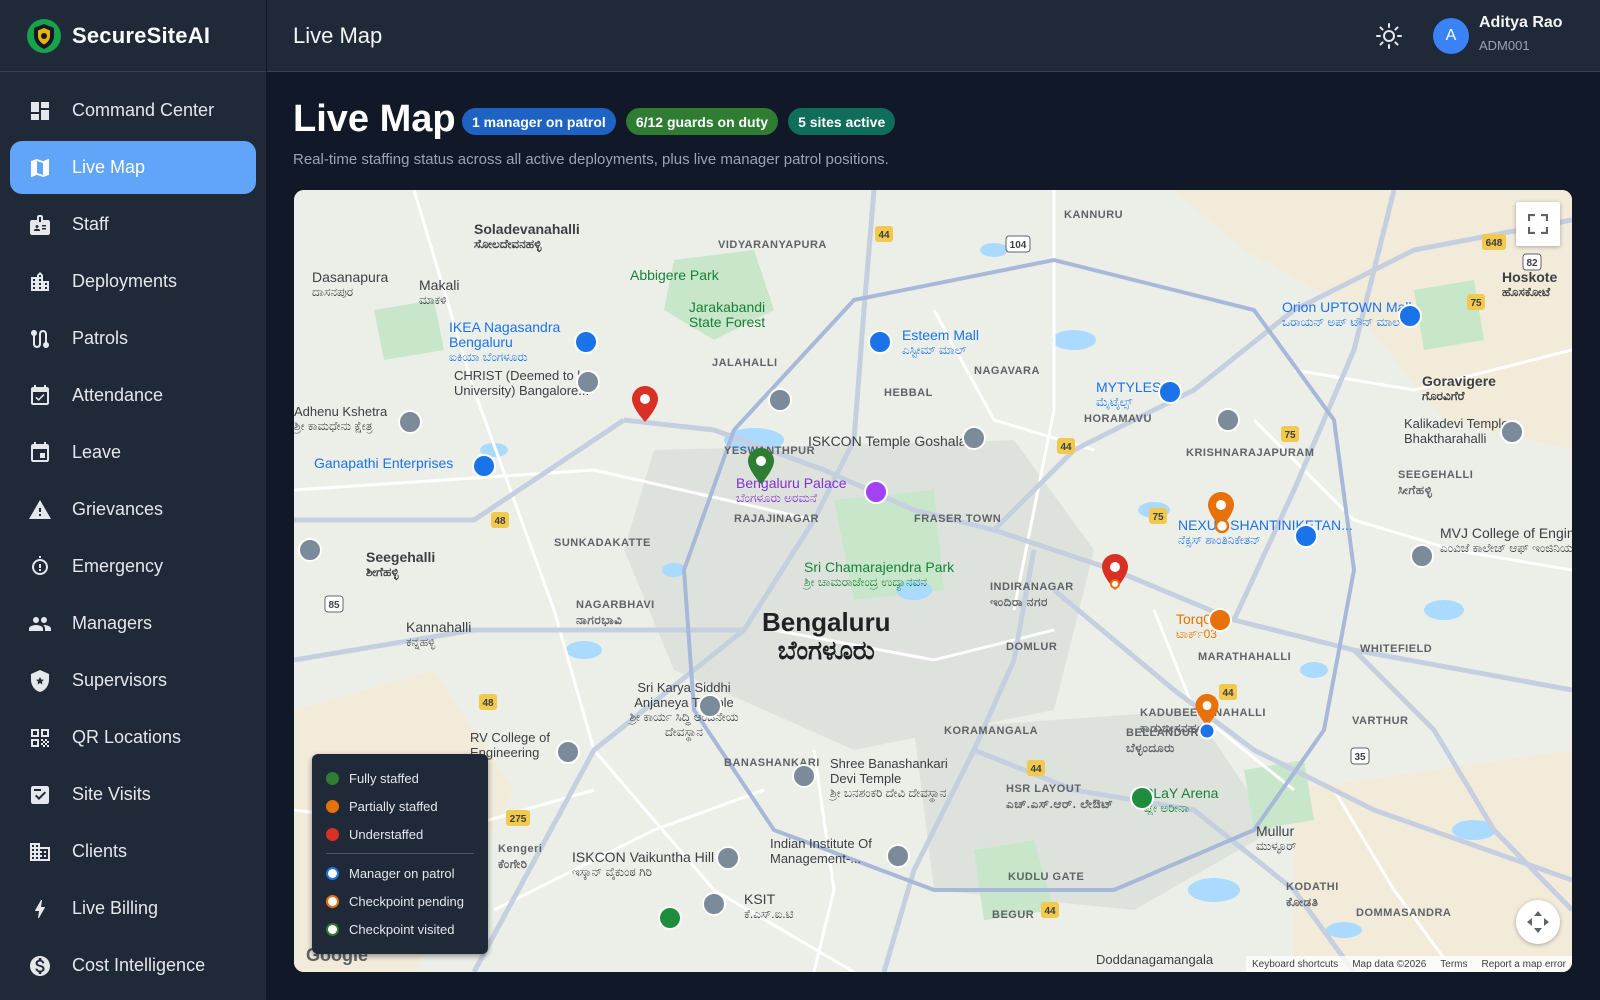 This screenshot has height=1000, width=1600. I want to click on sidebar-item-managers: Managers, so click(133, 623).